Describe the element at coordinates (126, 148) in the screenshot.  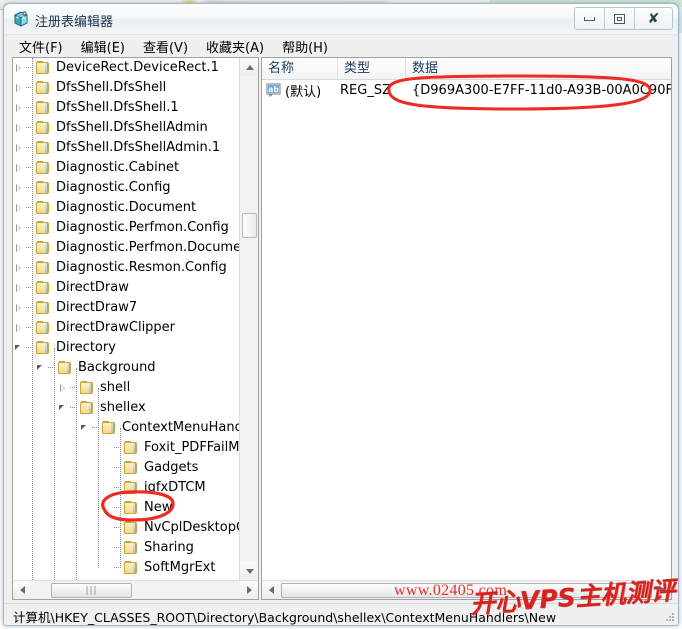
I see `tree-item-dfsshell-dfsshelladmin-1: DfsShell.DfsShellAdmin.1` at that location.